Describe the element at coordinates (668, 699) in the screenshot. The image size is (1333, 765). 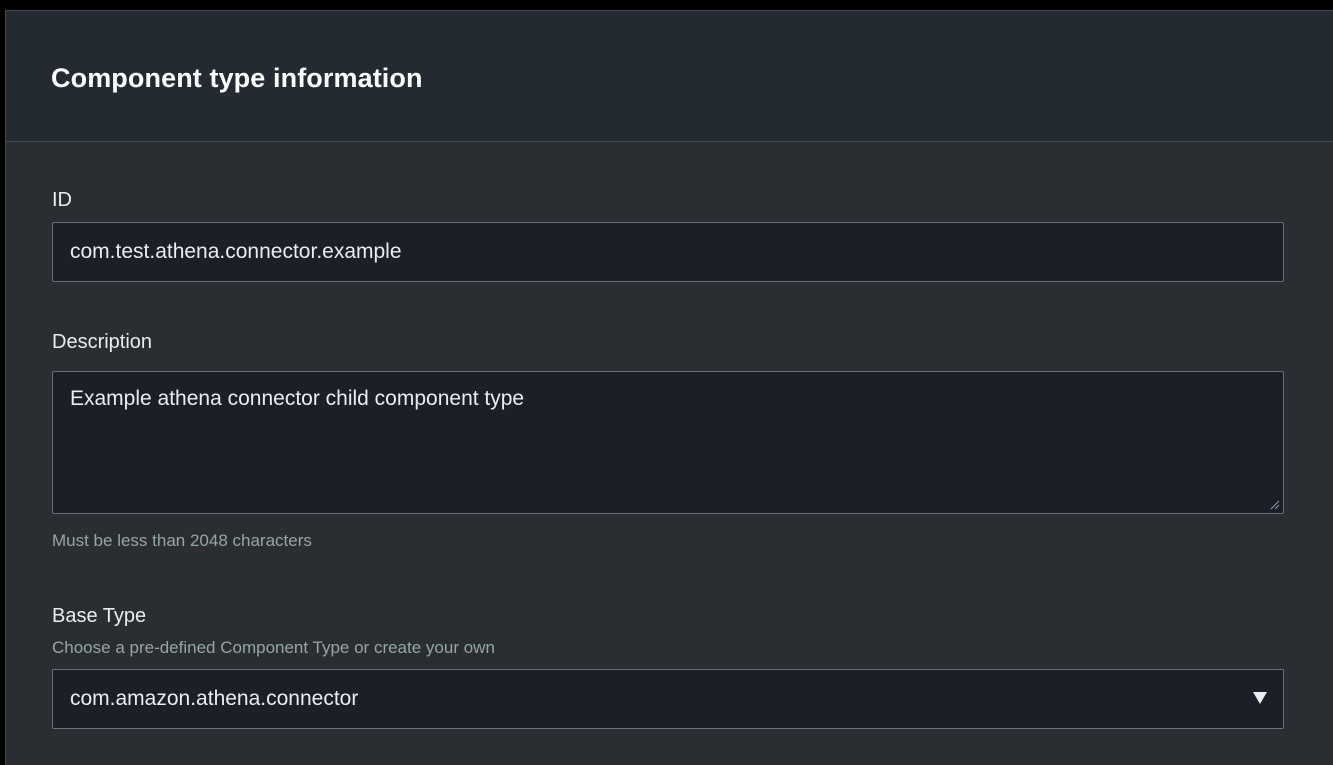
I see `base-type-select: com.amazon.athena.connector` at that location.